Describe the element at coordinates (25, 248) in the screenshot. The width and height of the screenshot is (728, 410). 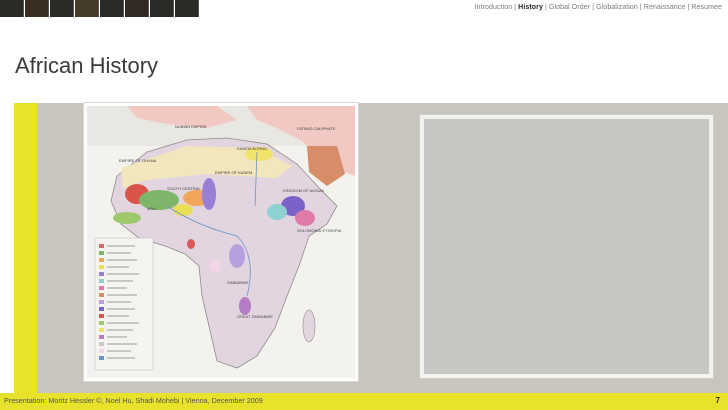
I see `accent-stripe` at that location.